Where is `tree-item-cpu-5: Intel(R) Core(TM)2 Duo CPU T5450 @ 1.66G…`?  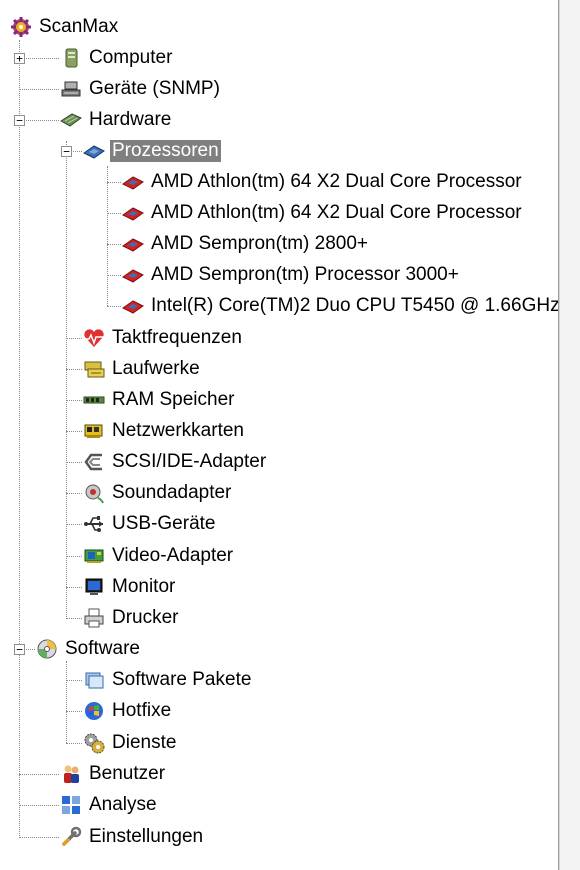
tree-item-cpu-5: Intel(R) Core(TM)2 Duo CPU T5450 @ 1.66G… is located at coordinates (340, 306).